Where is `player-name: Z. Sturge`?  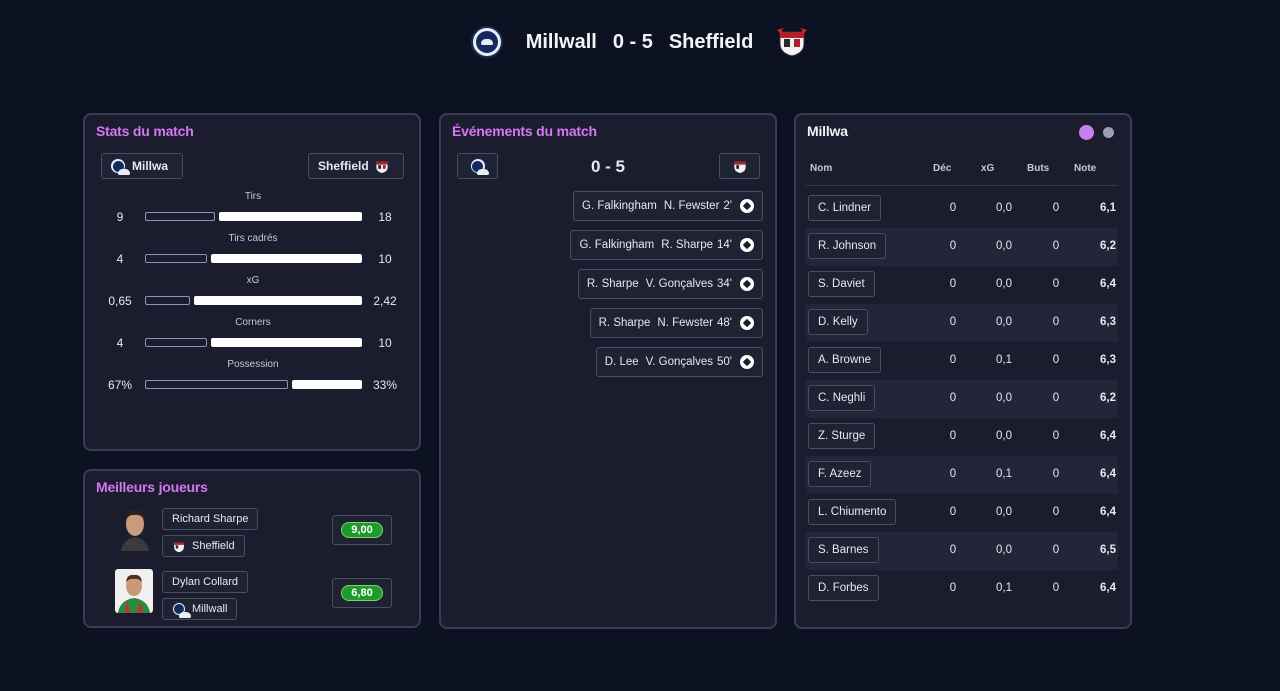
player-name: Z. Sturge is located at coordinates (842, 436).